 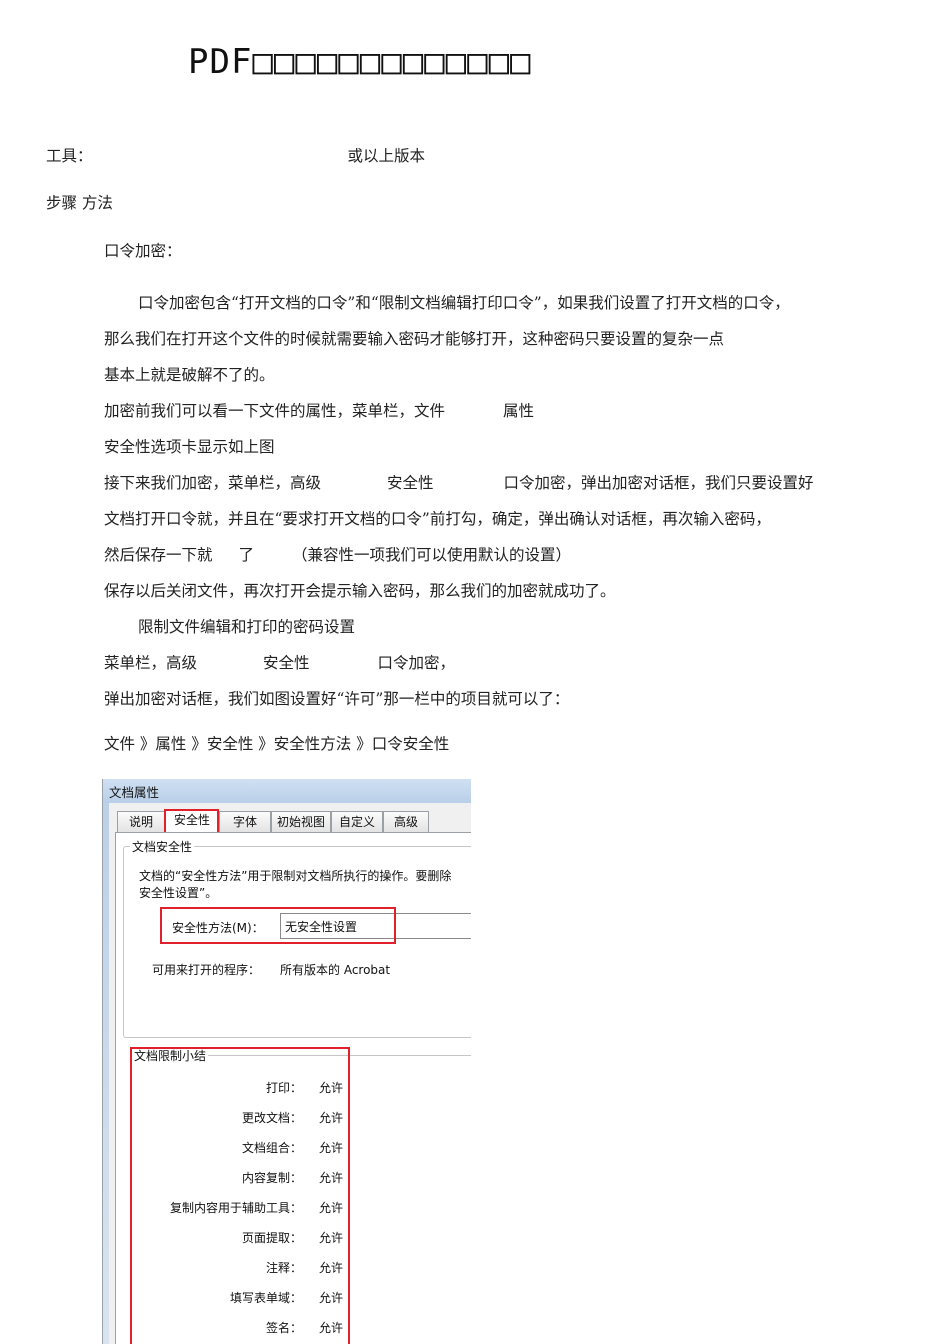 I want to click on tab-fonts: 字体, so click(x=245, y=821).